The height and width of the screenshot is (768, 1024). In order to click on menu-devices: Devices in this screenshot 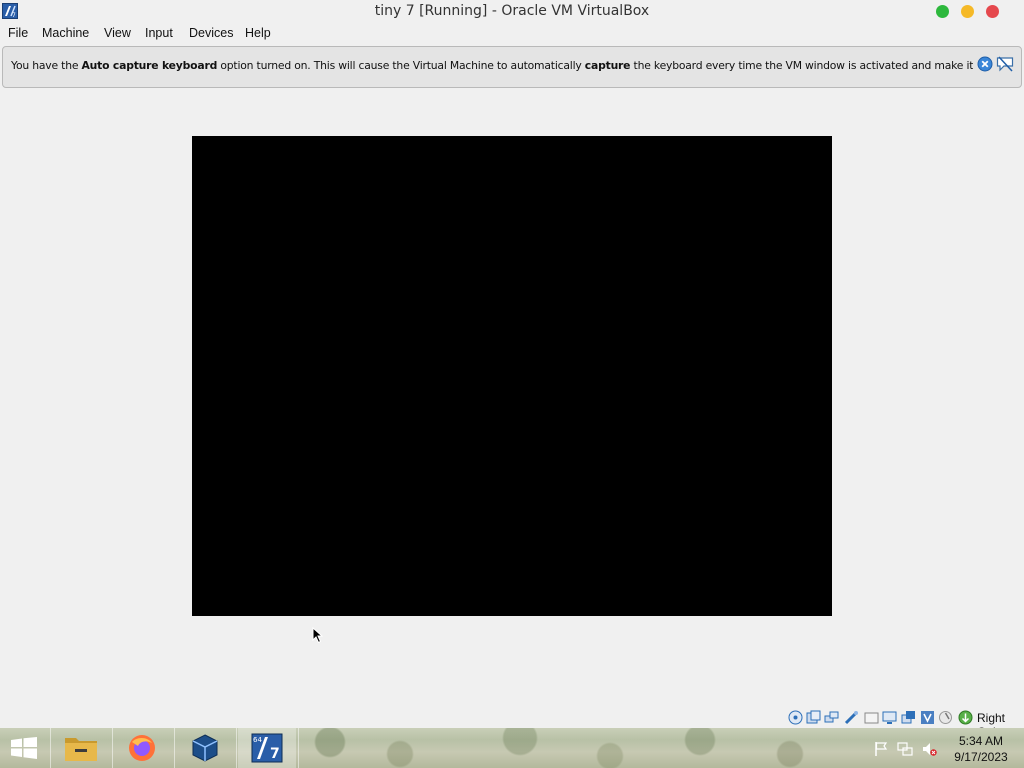, I will do `click(211, 33)`.